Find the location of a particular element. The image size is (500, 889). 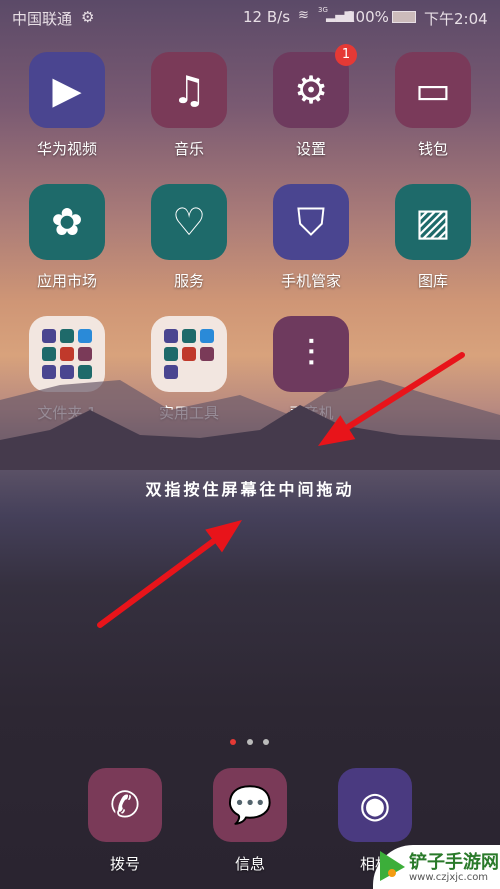

phone-icon: ✆ is located at coordinates (125, 805).